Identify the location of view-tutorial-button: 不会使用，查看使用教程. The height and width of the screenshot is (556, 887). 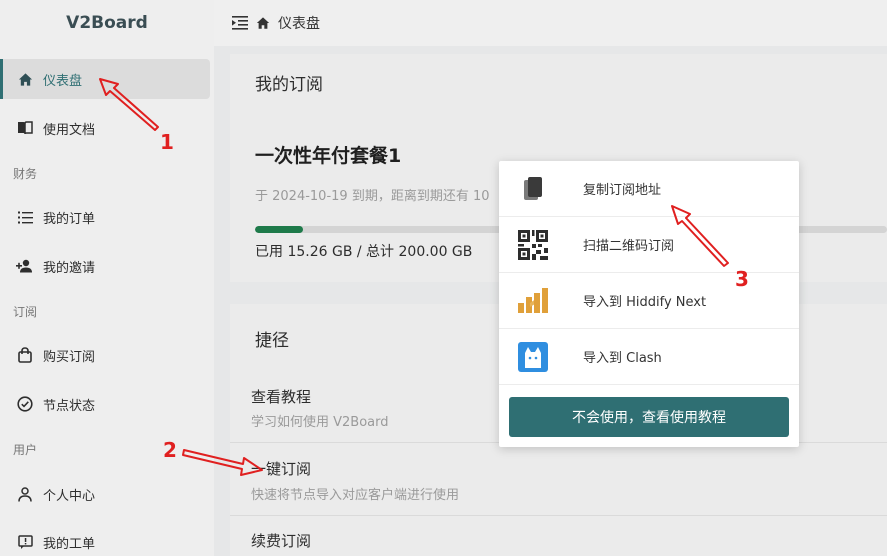
(649, 417).